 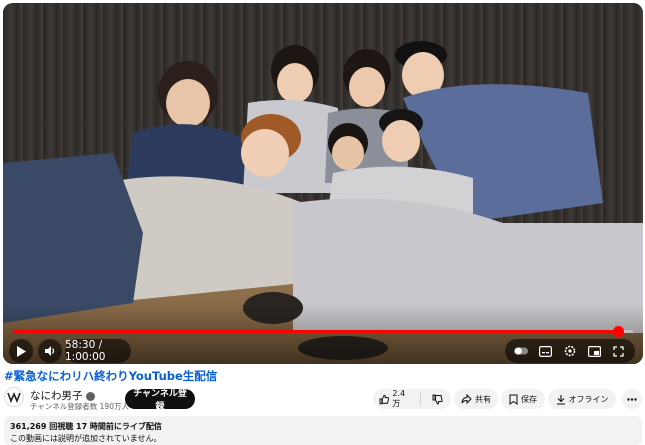 I want to click on share-arrow-icon, so click(x=466, y=399).